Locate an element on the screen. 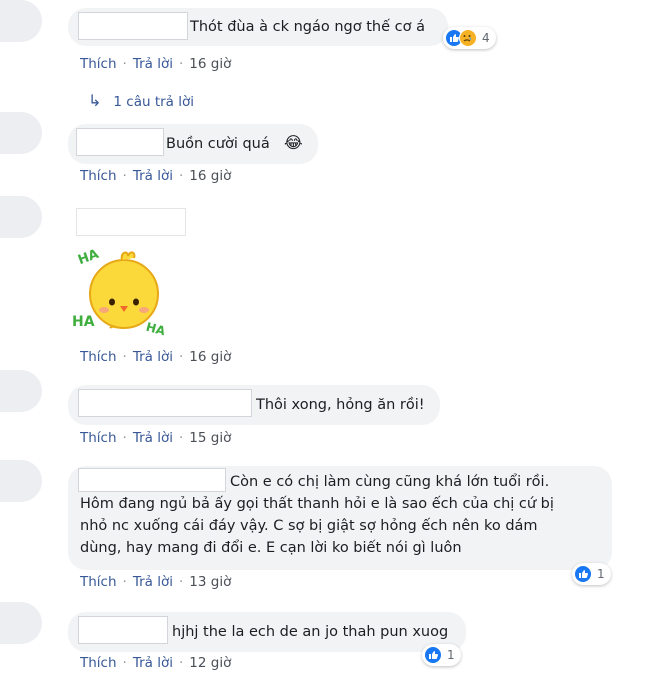 The width and height of the screenshot is (660, 681). timestamp: 13 giờ is located at coordinates (210, 582).